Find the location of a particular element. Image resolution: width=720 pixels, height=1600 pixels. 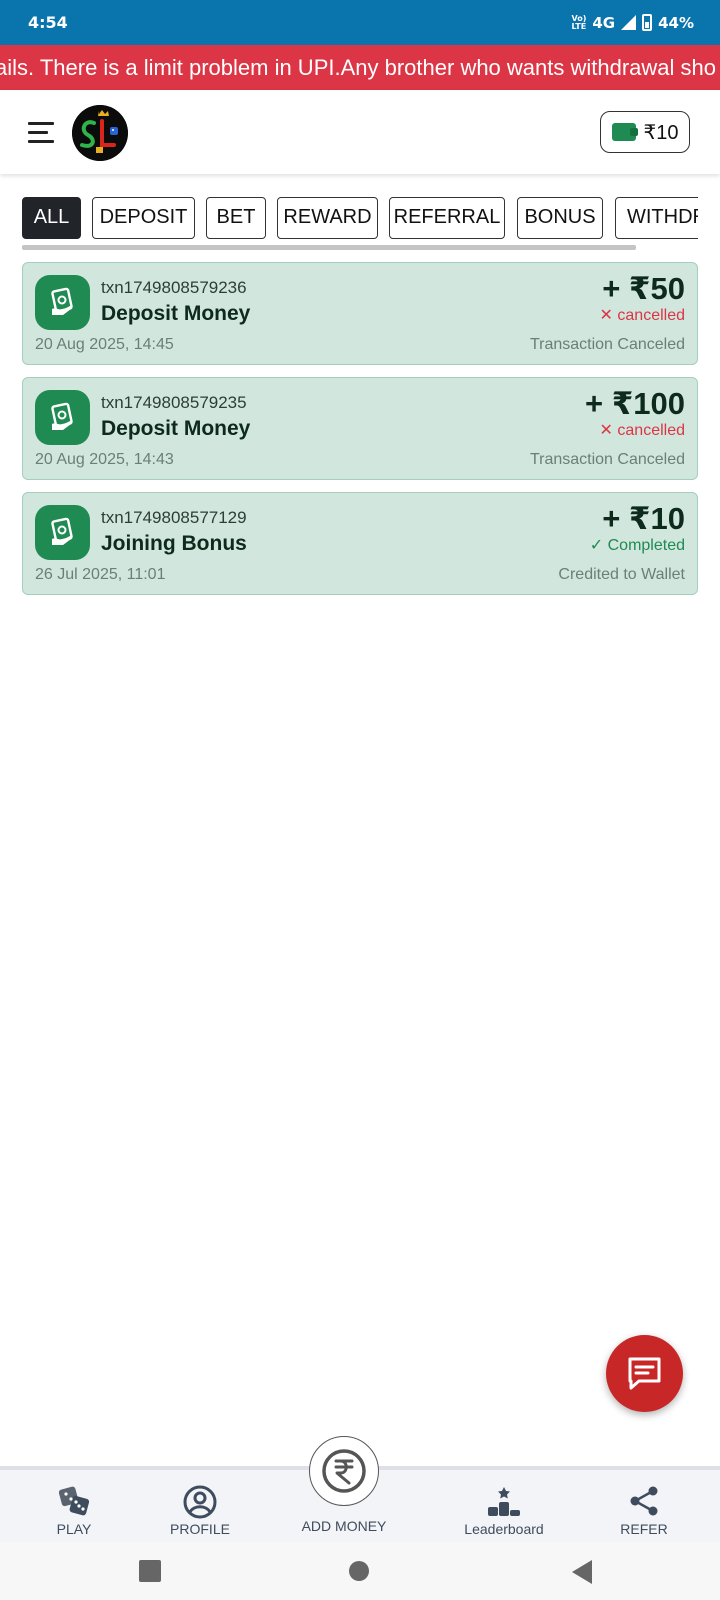

transaction-note: Credited to Wallet is located at coordinates (621, 574).